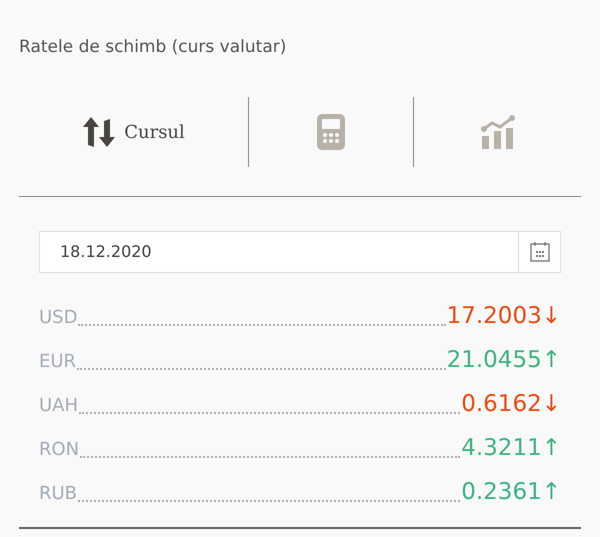  I want to click on currency-code: UAH, so click(58, 406).